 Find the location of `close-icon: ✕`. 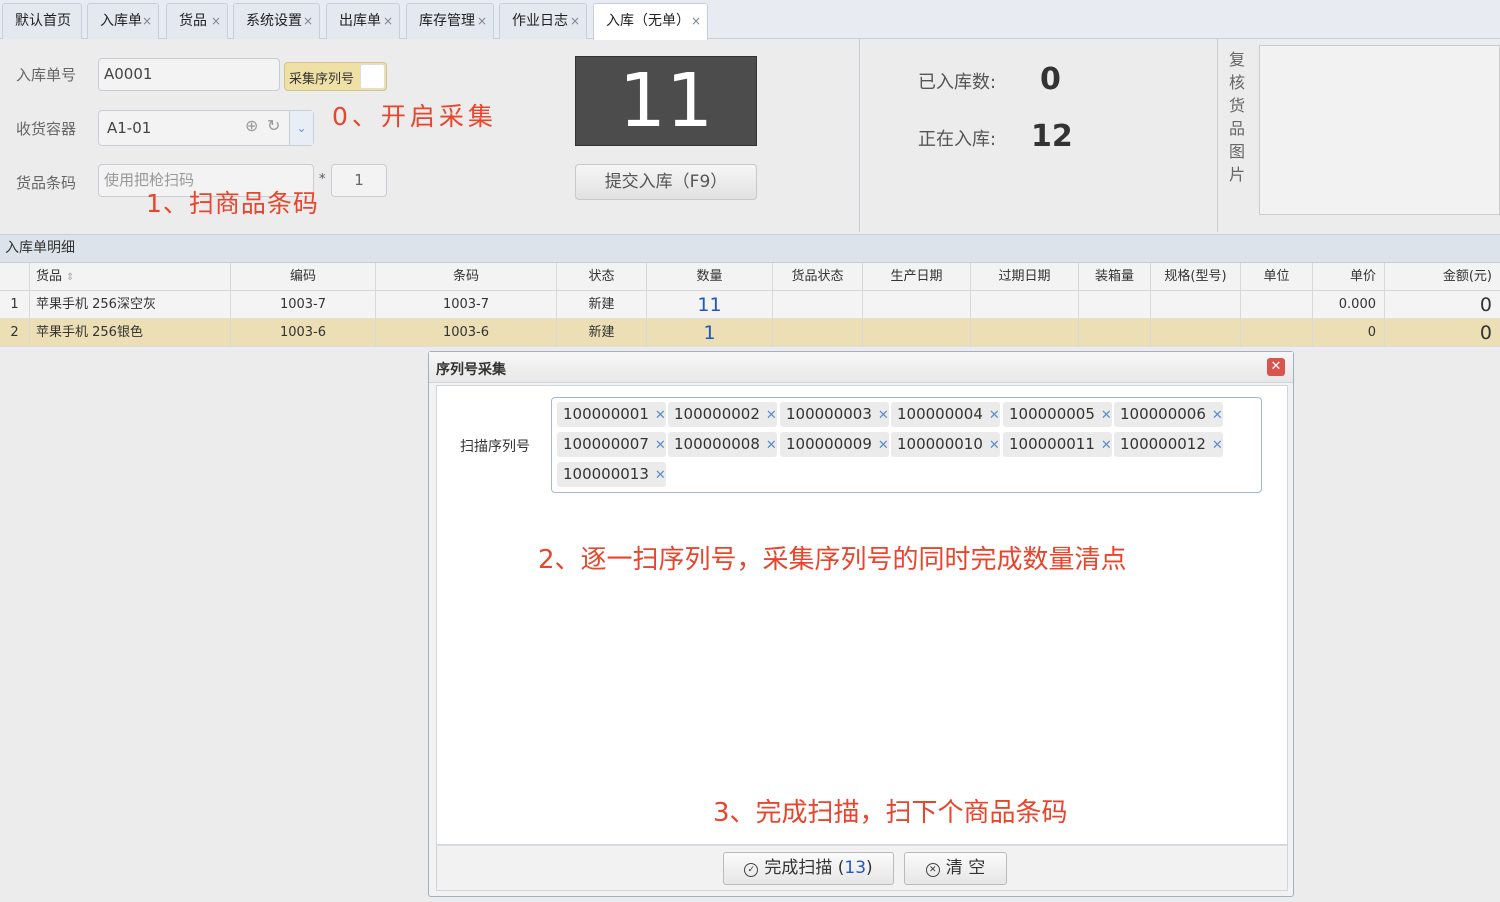

close-icon: ✕ is located at coordinates (1276, 367).